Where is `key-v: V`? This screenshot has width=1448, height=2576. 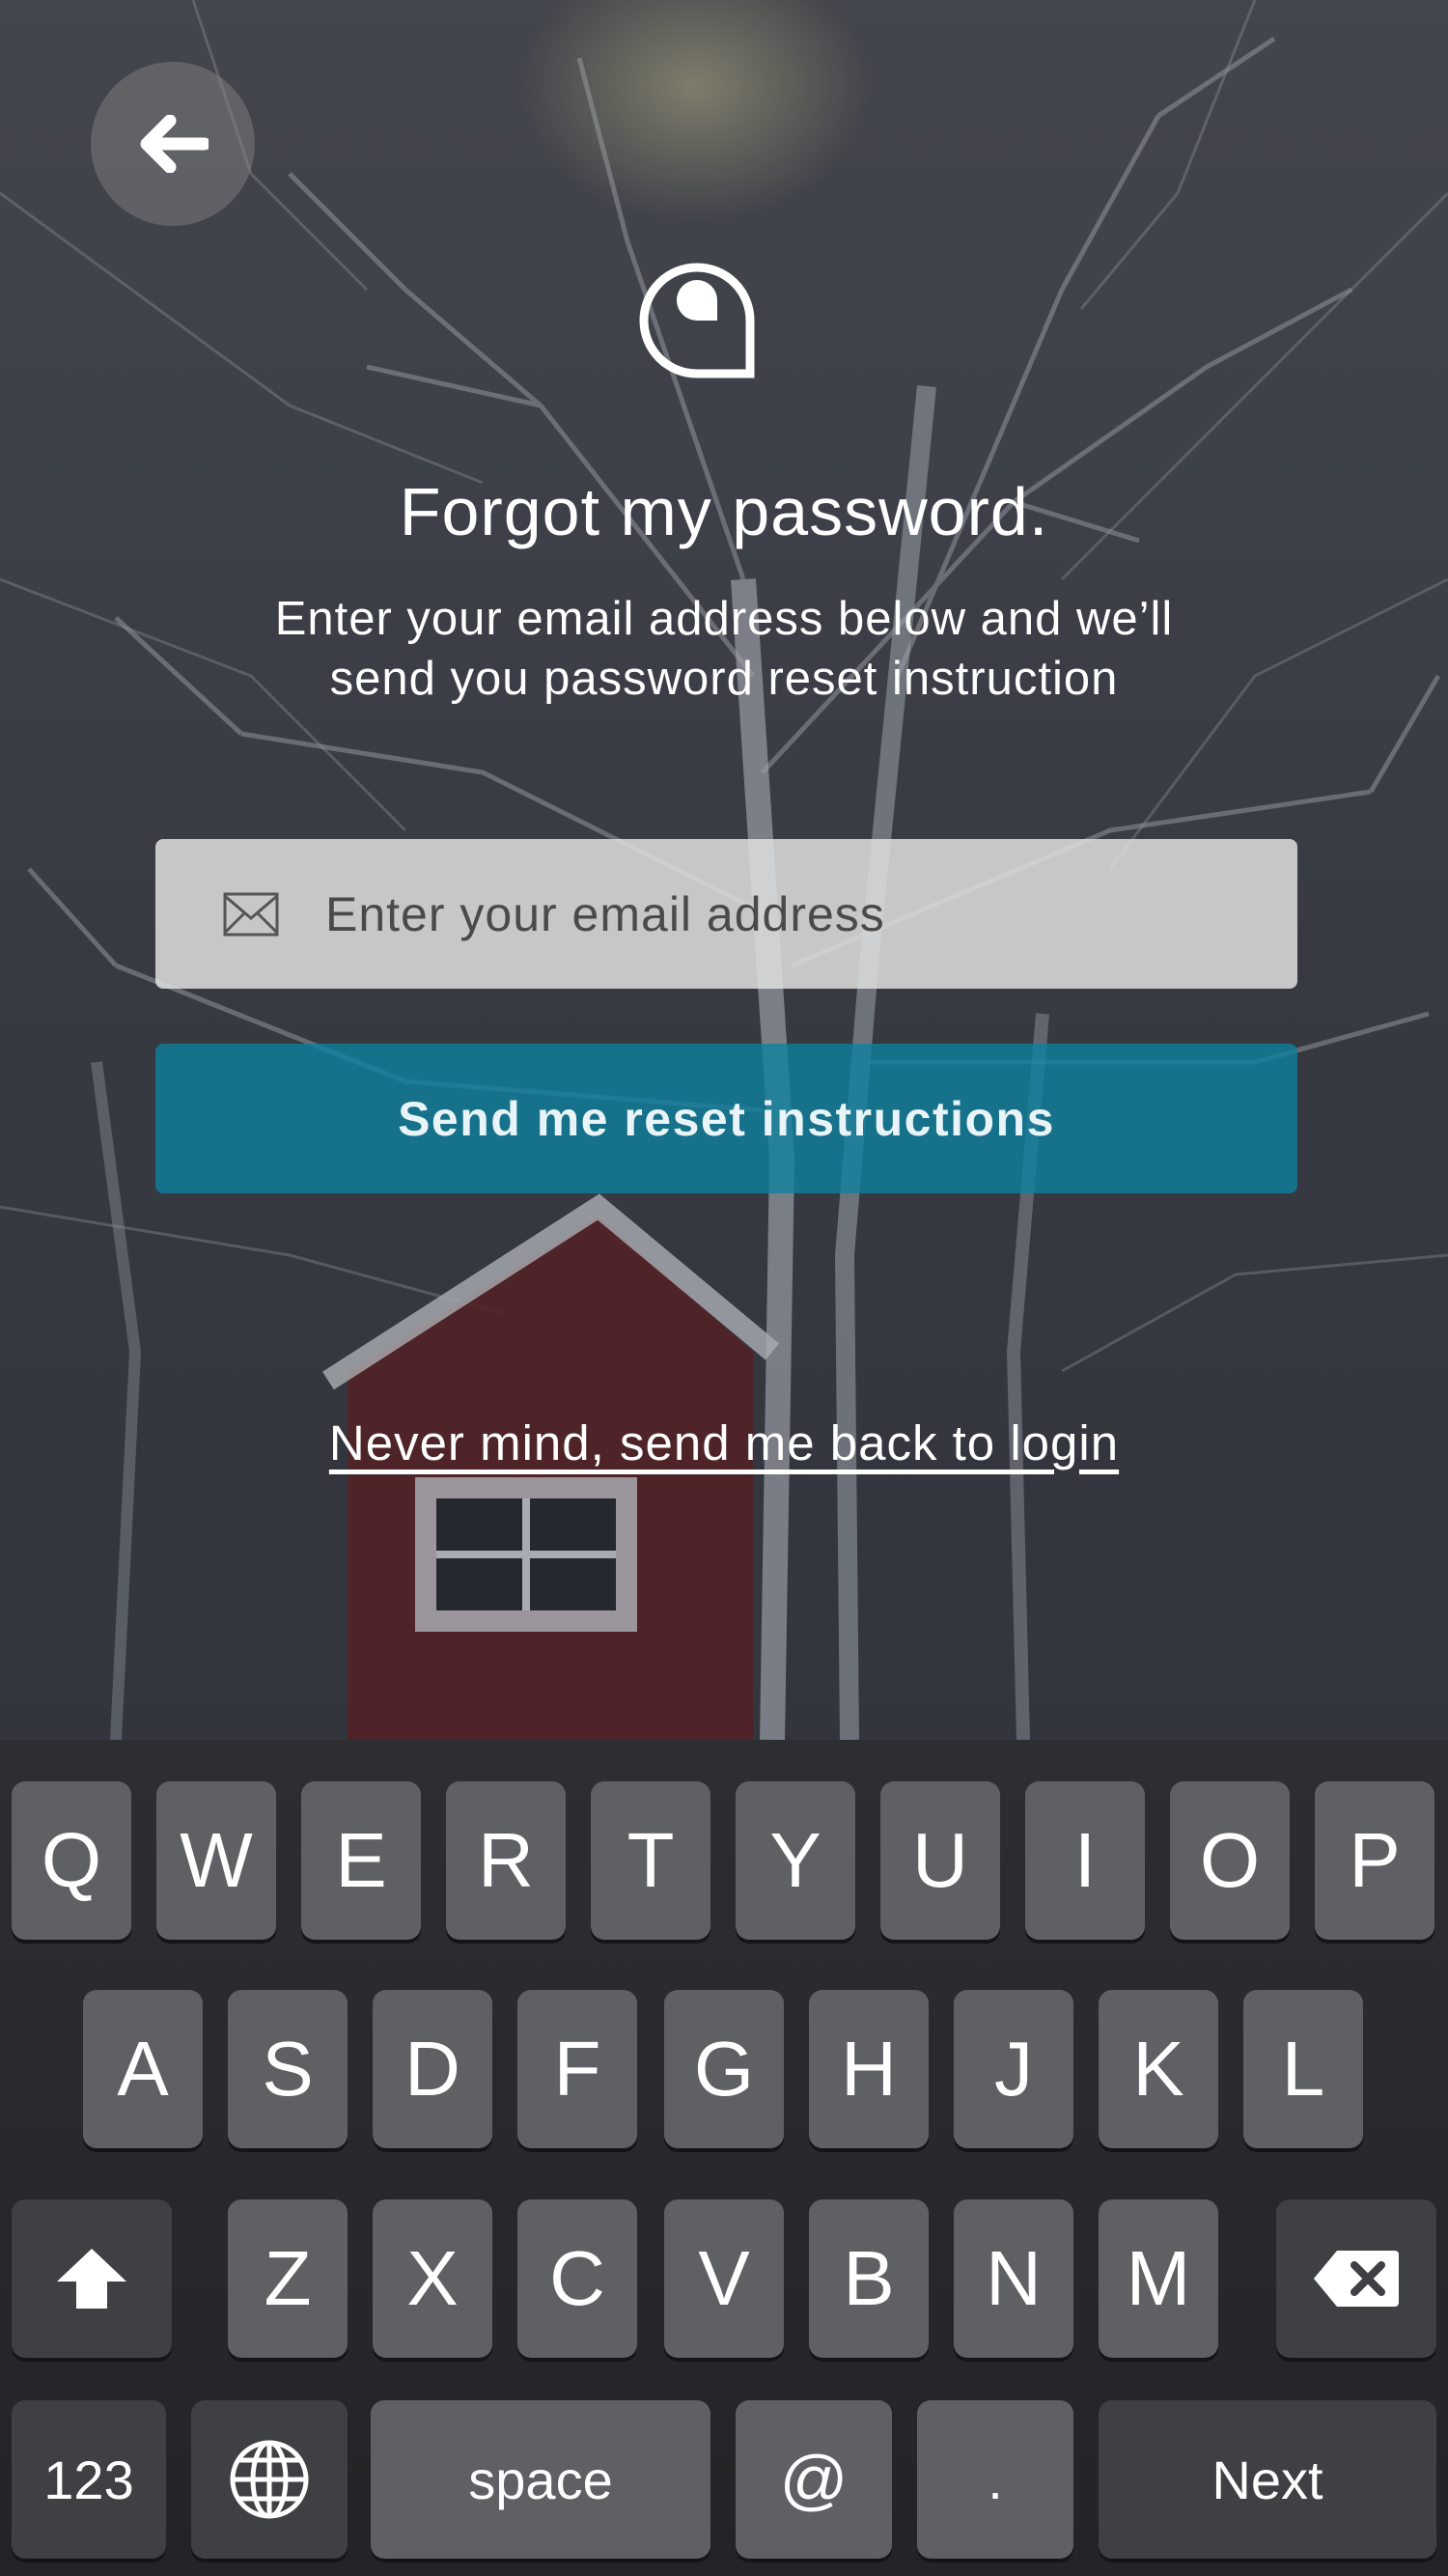
key-v: V is located at coordinates (724, 2278).